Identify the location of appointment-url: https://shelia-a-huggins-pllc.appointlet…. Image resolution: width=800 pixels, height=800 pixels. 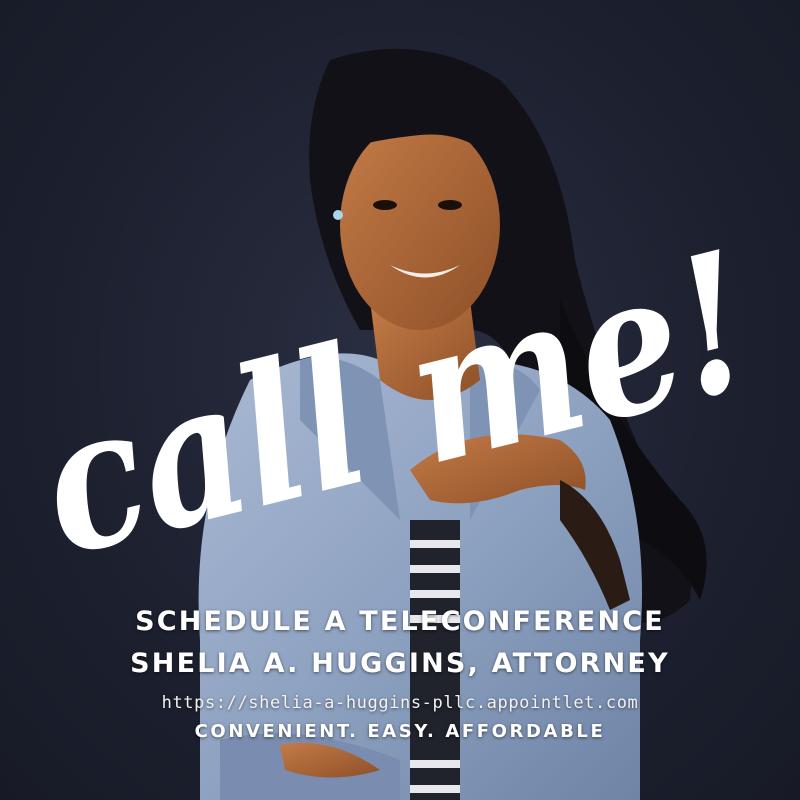
(400, 703).